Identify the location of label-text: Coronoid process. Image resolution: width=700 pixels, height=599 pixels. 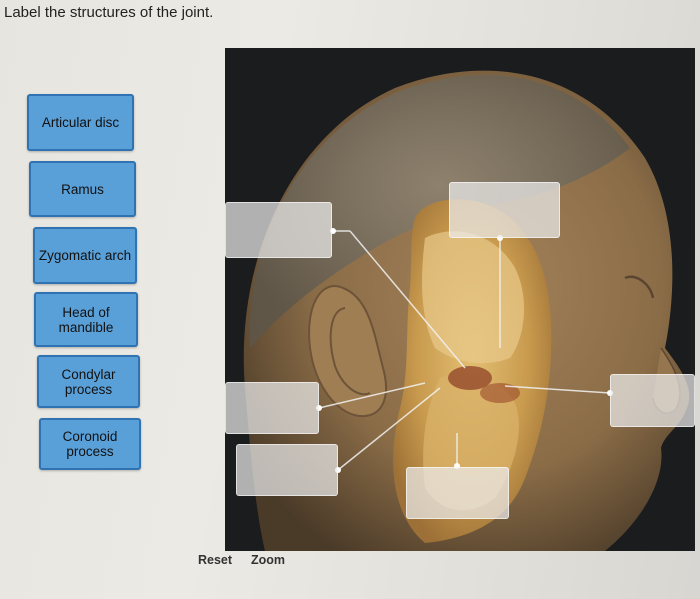
(90, 444).